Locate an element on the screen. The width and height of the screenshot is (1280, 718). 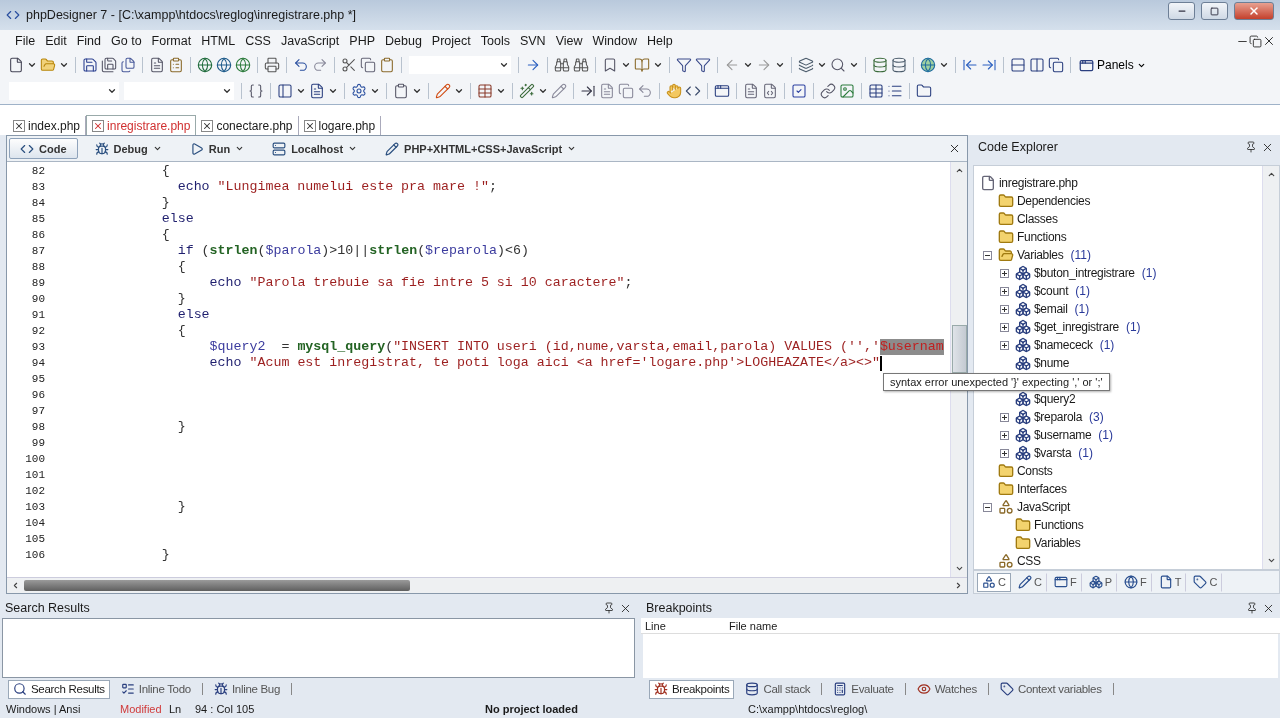
menu-item: JavaScript is located at coordinates (310, 41).